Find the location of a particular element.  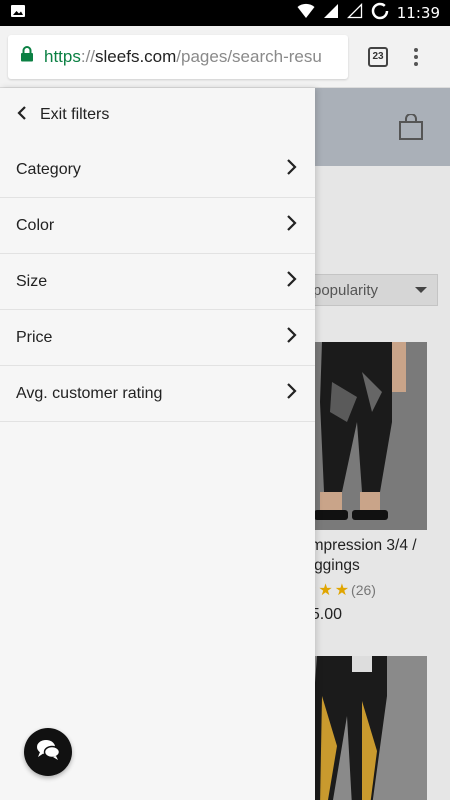

lock-icon is located at coordinates (27, 56).